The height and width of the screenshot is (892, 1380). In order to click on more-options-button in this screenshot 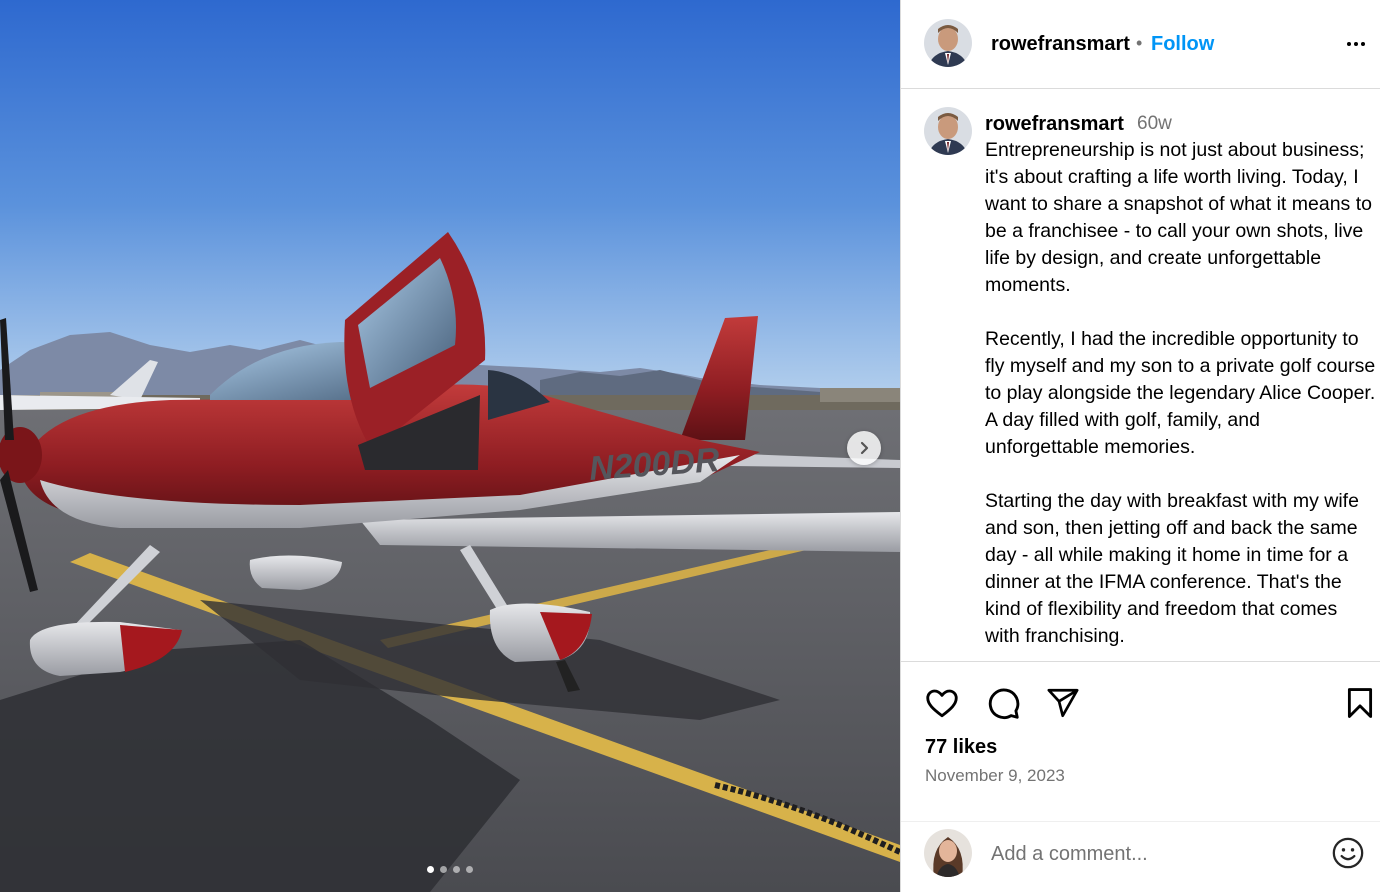, I will do `click(1356, 44)`.